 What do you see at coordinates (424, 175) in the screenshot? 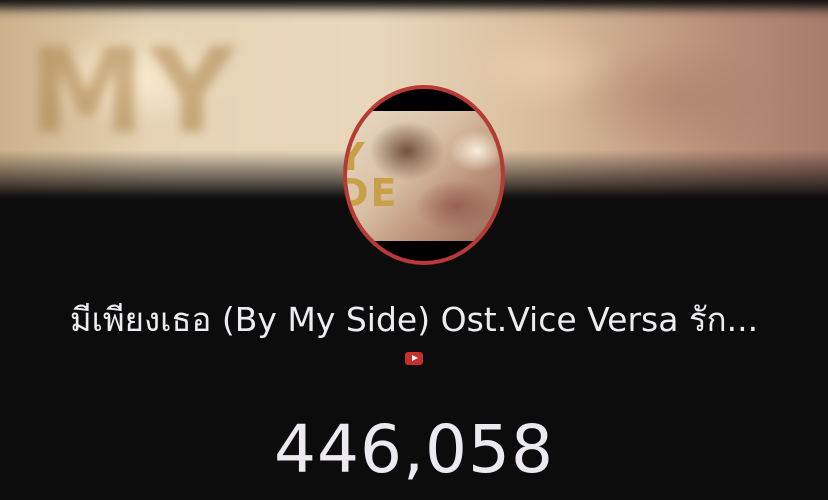
I see `video-thumbnail-avatar: Y DE` at bounding box center [424, 175].